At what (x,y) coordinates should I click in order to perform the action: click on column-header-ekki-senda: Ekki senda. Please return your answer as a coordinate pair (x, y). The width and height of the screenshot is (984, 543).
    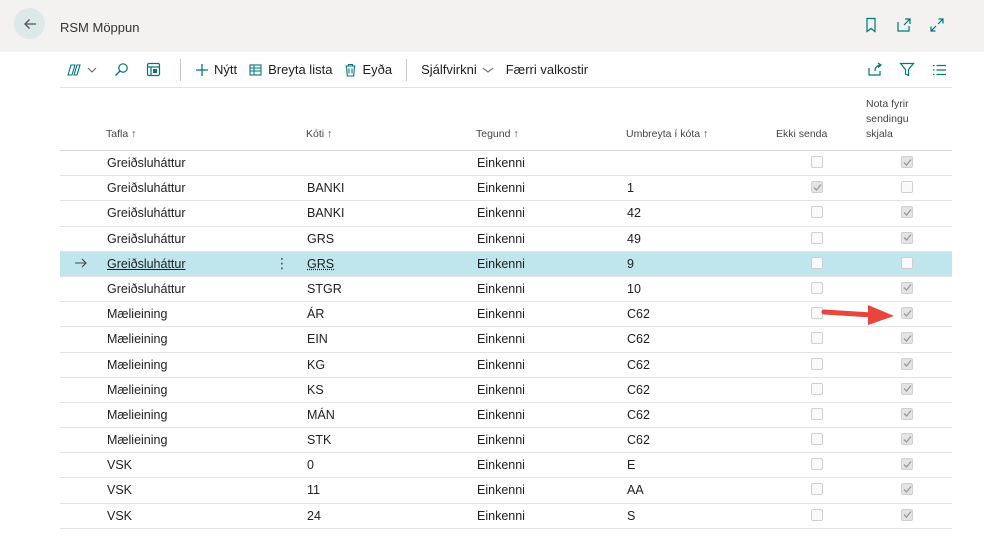
    Looking at the image, I should click on (801, 134).